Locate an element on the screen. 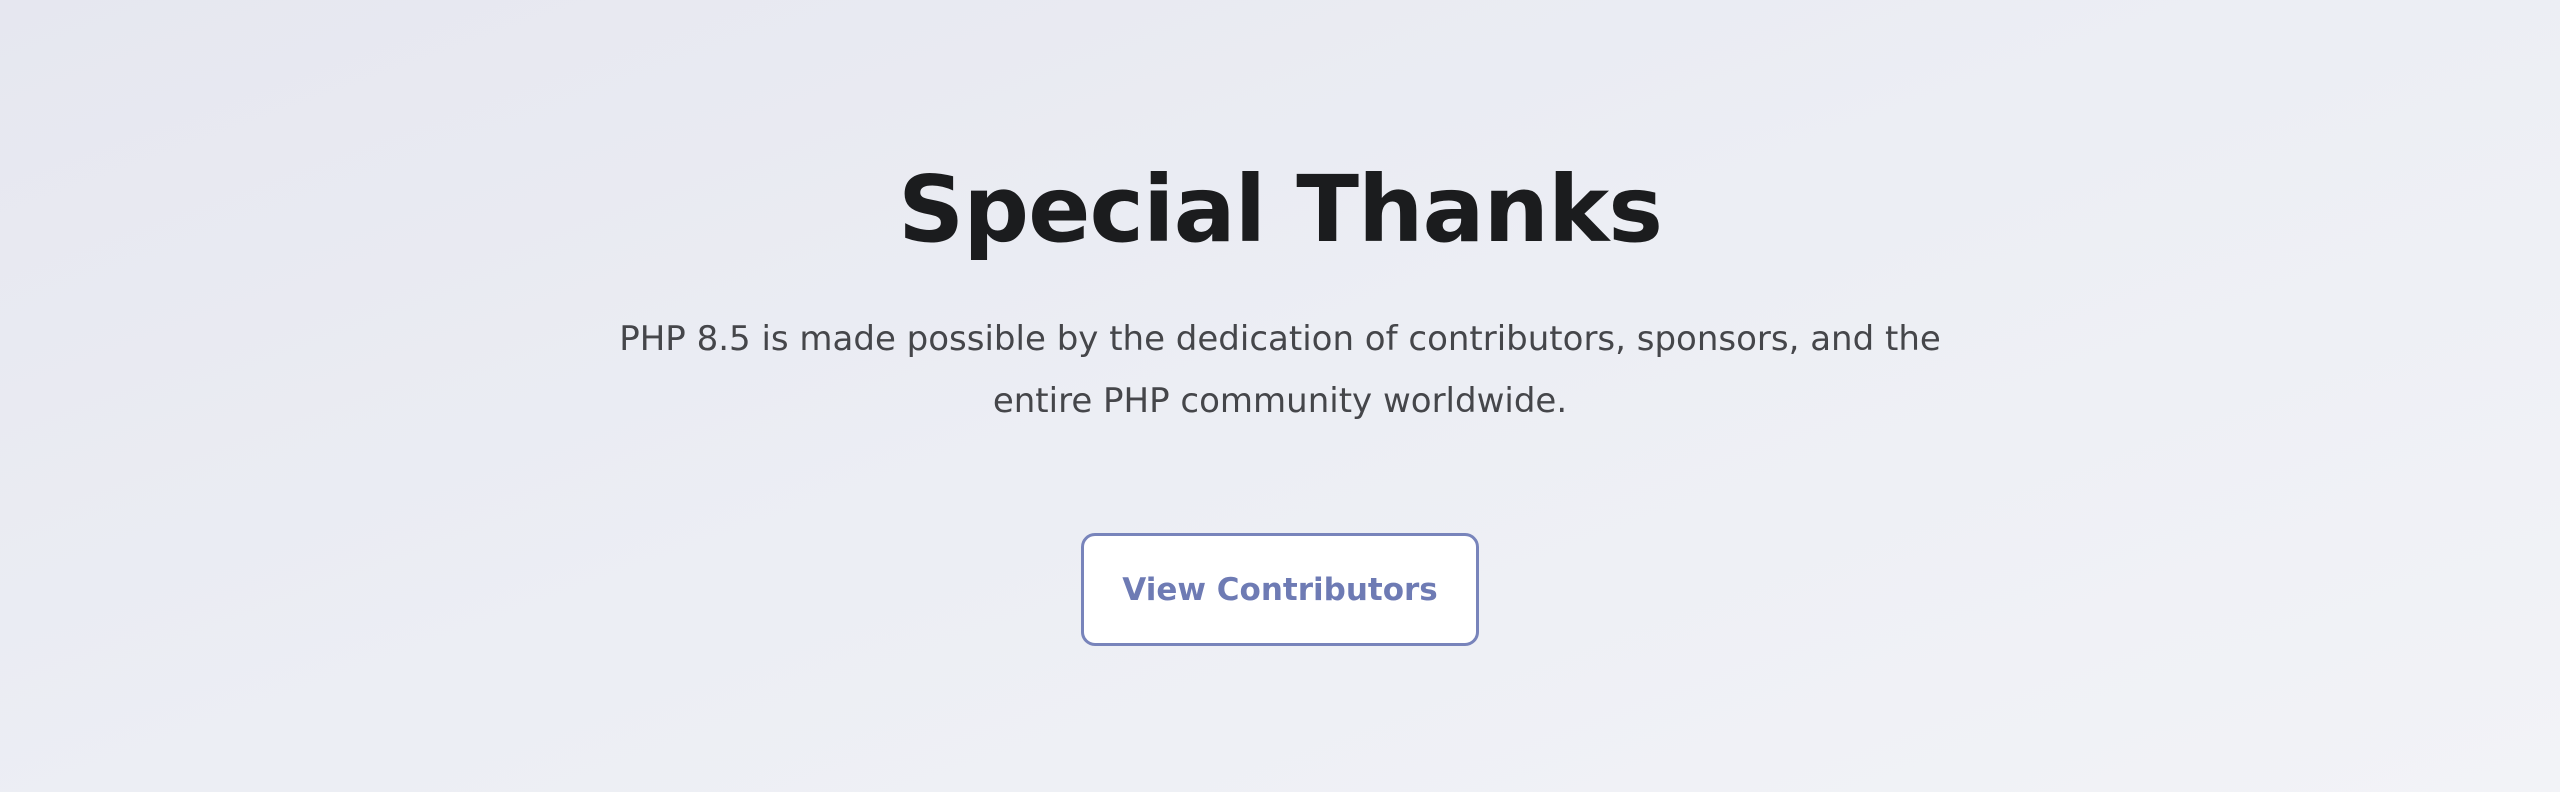  view-contributors-button: View Contributors is located at coordinates (1280, 589).